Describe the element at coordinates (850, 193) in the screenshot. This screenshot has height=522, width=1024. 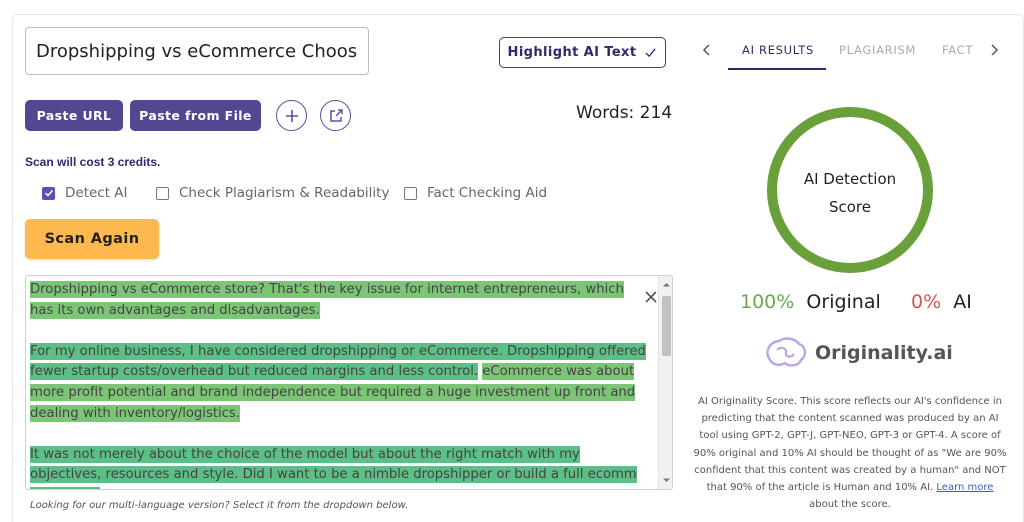
I see `gauge-label: AI Detection Score` at that location.